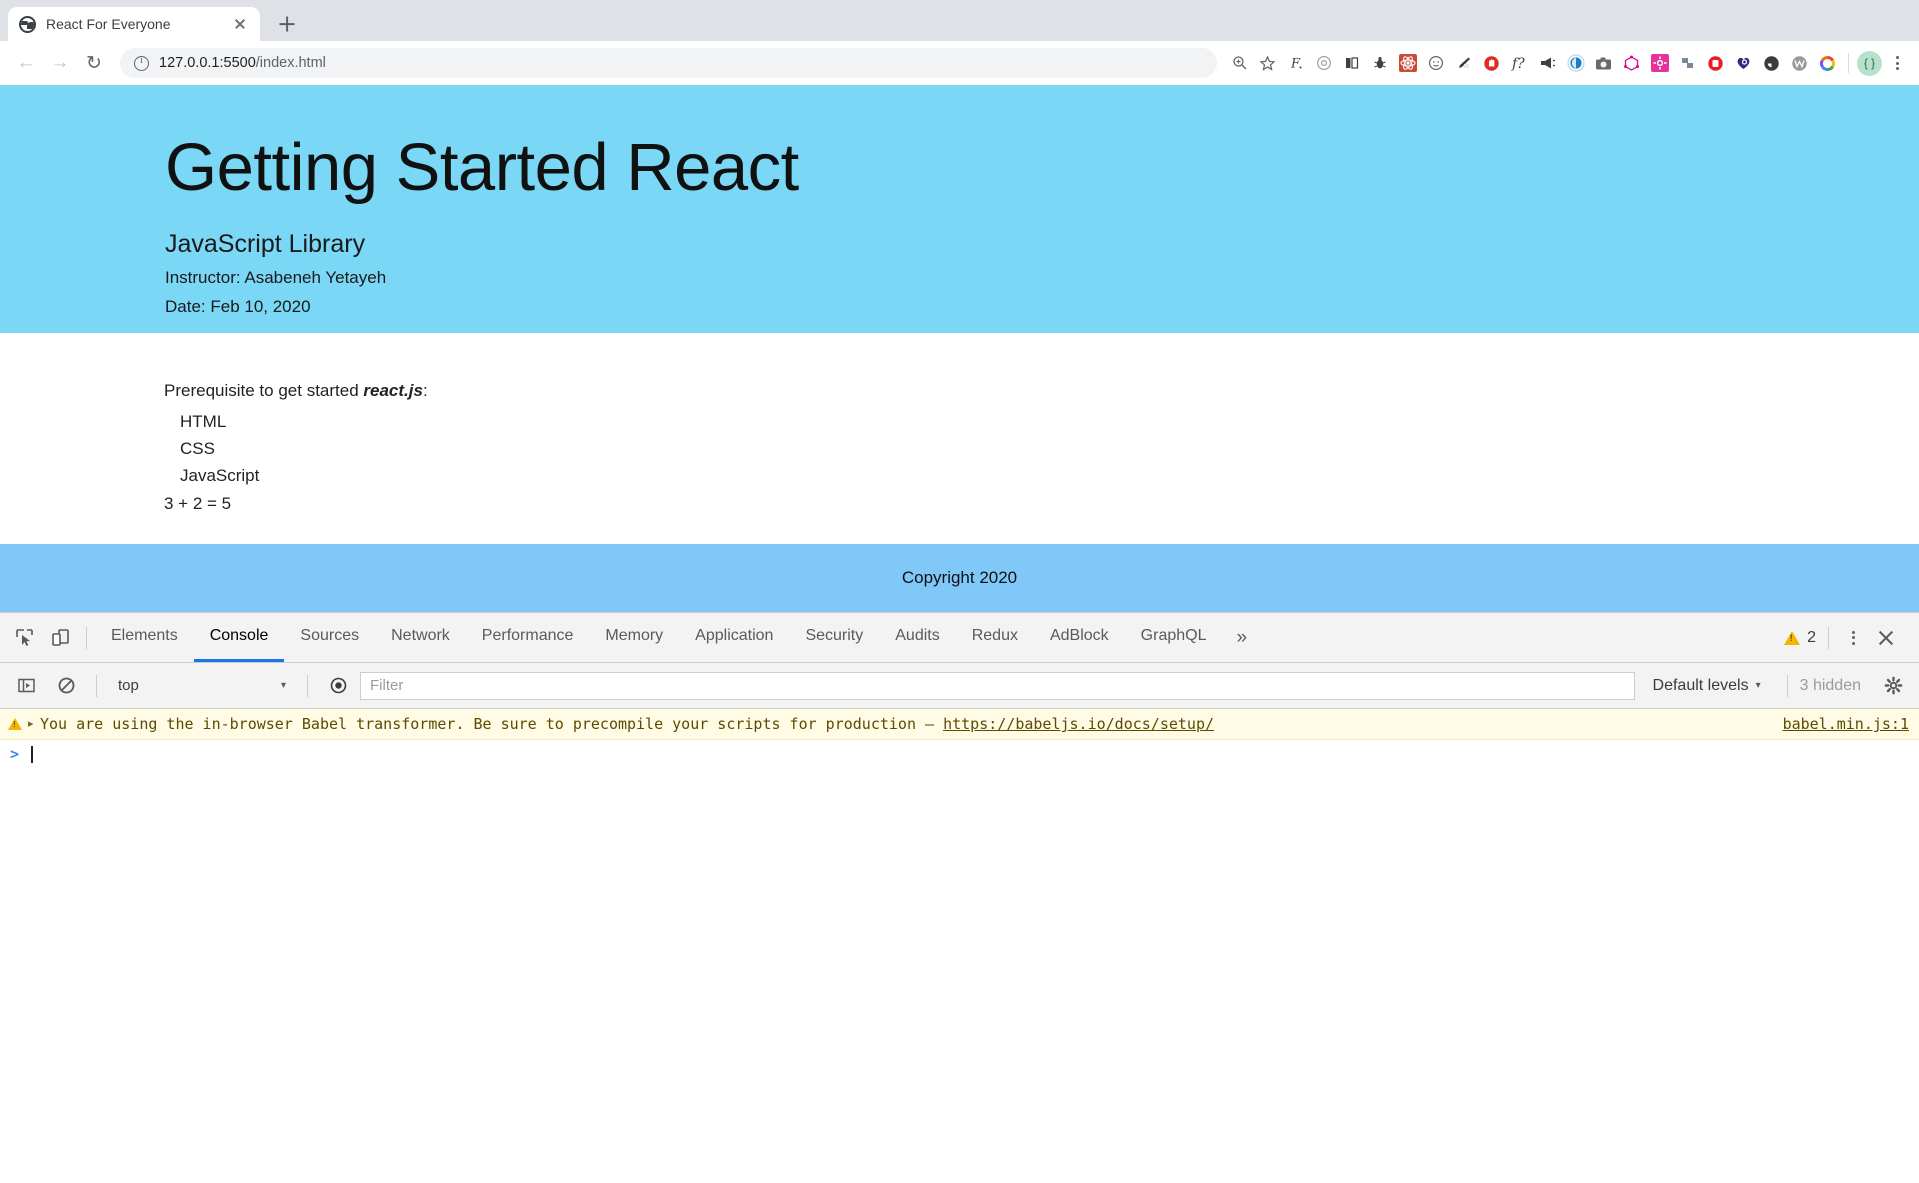  What do you see at coordinates (1519, 63) in the screenshot?
I see `function-icon: ƒ?` at bounding box center [1519, 63].